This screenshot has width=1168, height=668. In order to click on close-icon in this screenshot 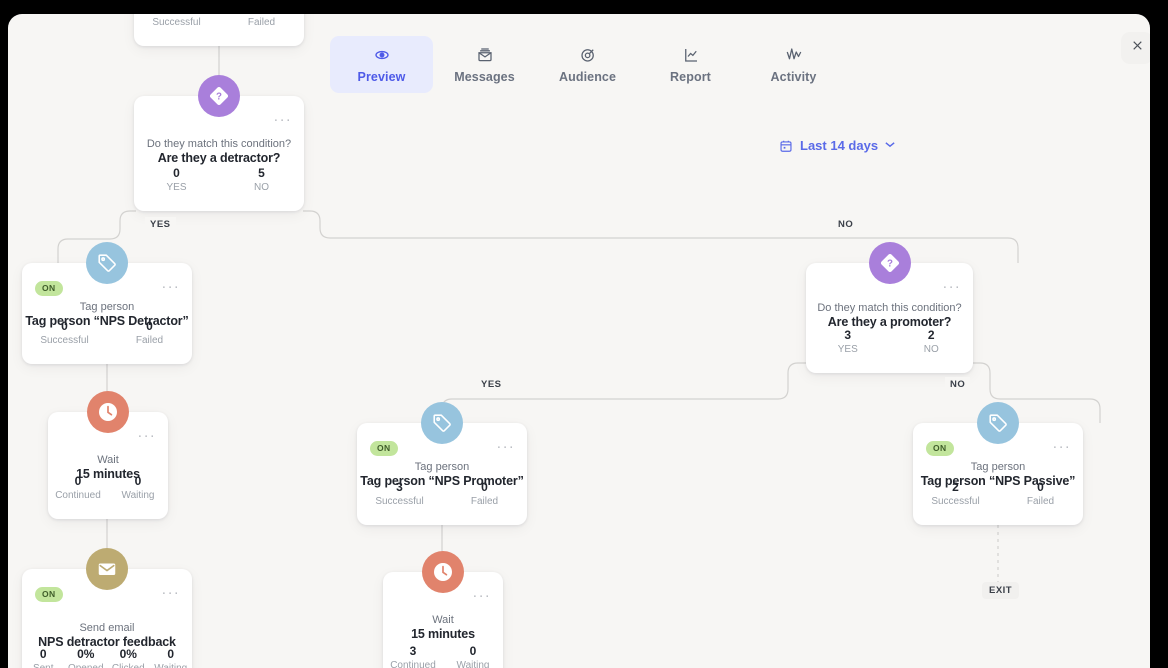, I will do `click(1137, 48)`.